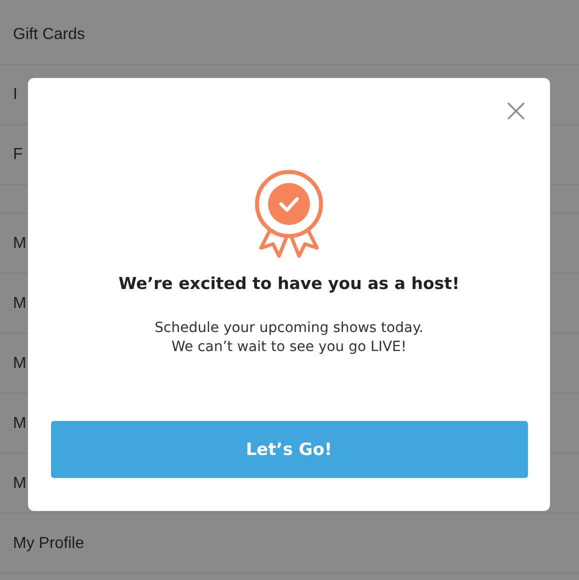  Describe the element at coordinates (289, 449) in the screenshot. I see `lets-go-button: Let’s Go!` at that location.